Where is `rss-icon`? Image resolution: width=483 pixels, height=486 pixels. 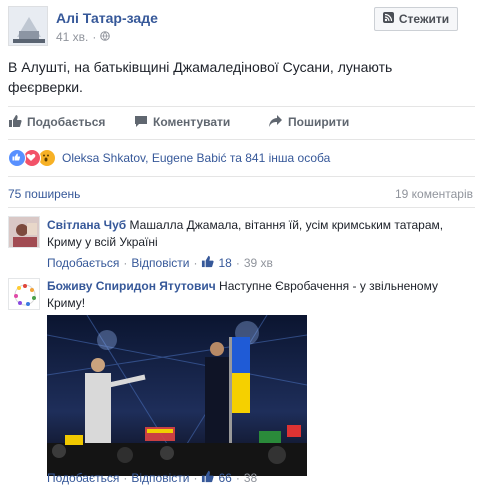
rss-icon is located at coordinates (388, 19).